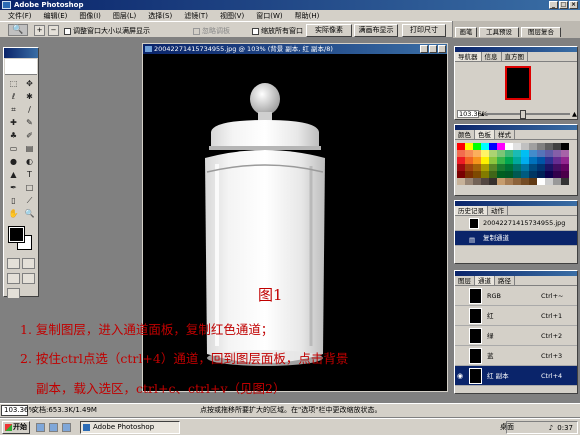  What do you see at coordinates (505, 280) in the screenshot?
I see `tab-paths: 路径` at bounding box center [505, 280].